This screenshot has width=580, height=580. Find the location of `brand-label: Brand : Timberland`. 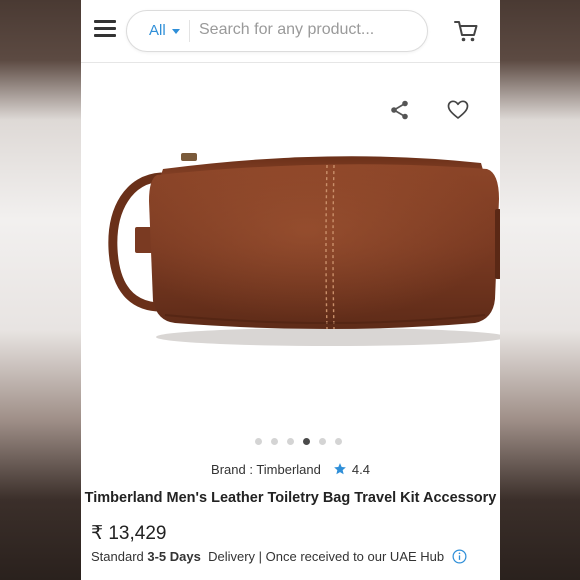

brand-label: Brand : Timberland is located at coordinates (266, 469).